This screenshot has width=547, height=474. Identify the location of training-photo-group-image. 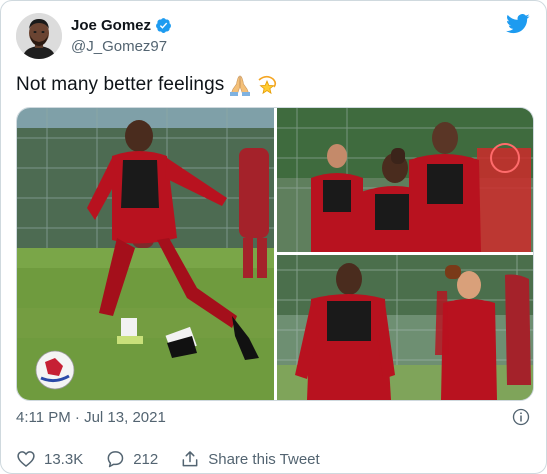
(405, 180).